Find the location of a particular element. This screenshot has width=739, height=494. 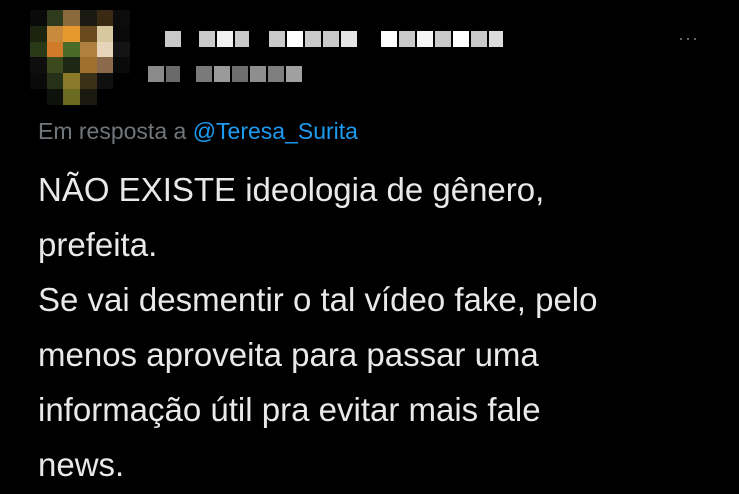

tweet-line: informação útil pra evitar mais fale is located at coordinates (289, 409).